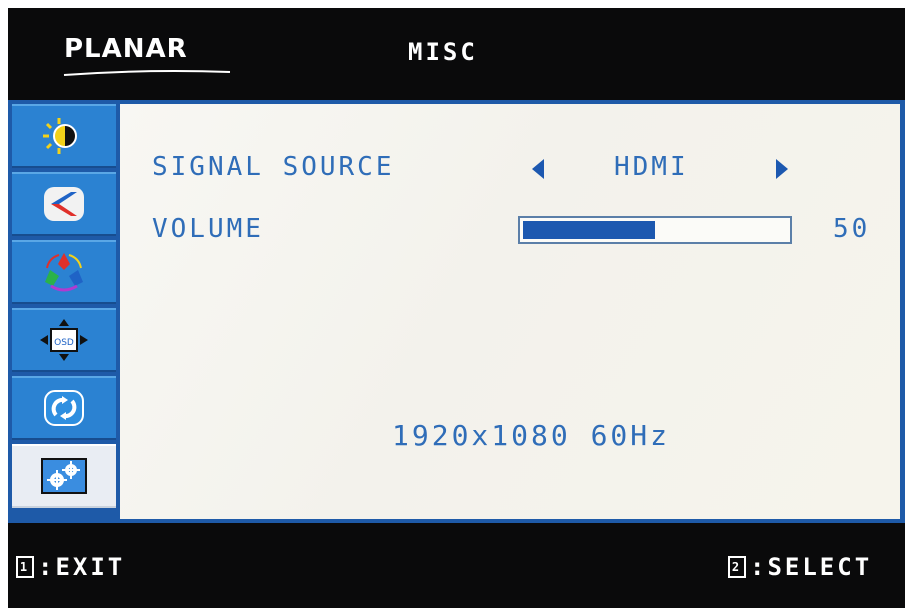 The width and height of the screenshot is (905, 608). I want to click on signal-source-label: SIGNAL SOURCE, so click(273, 167).